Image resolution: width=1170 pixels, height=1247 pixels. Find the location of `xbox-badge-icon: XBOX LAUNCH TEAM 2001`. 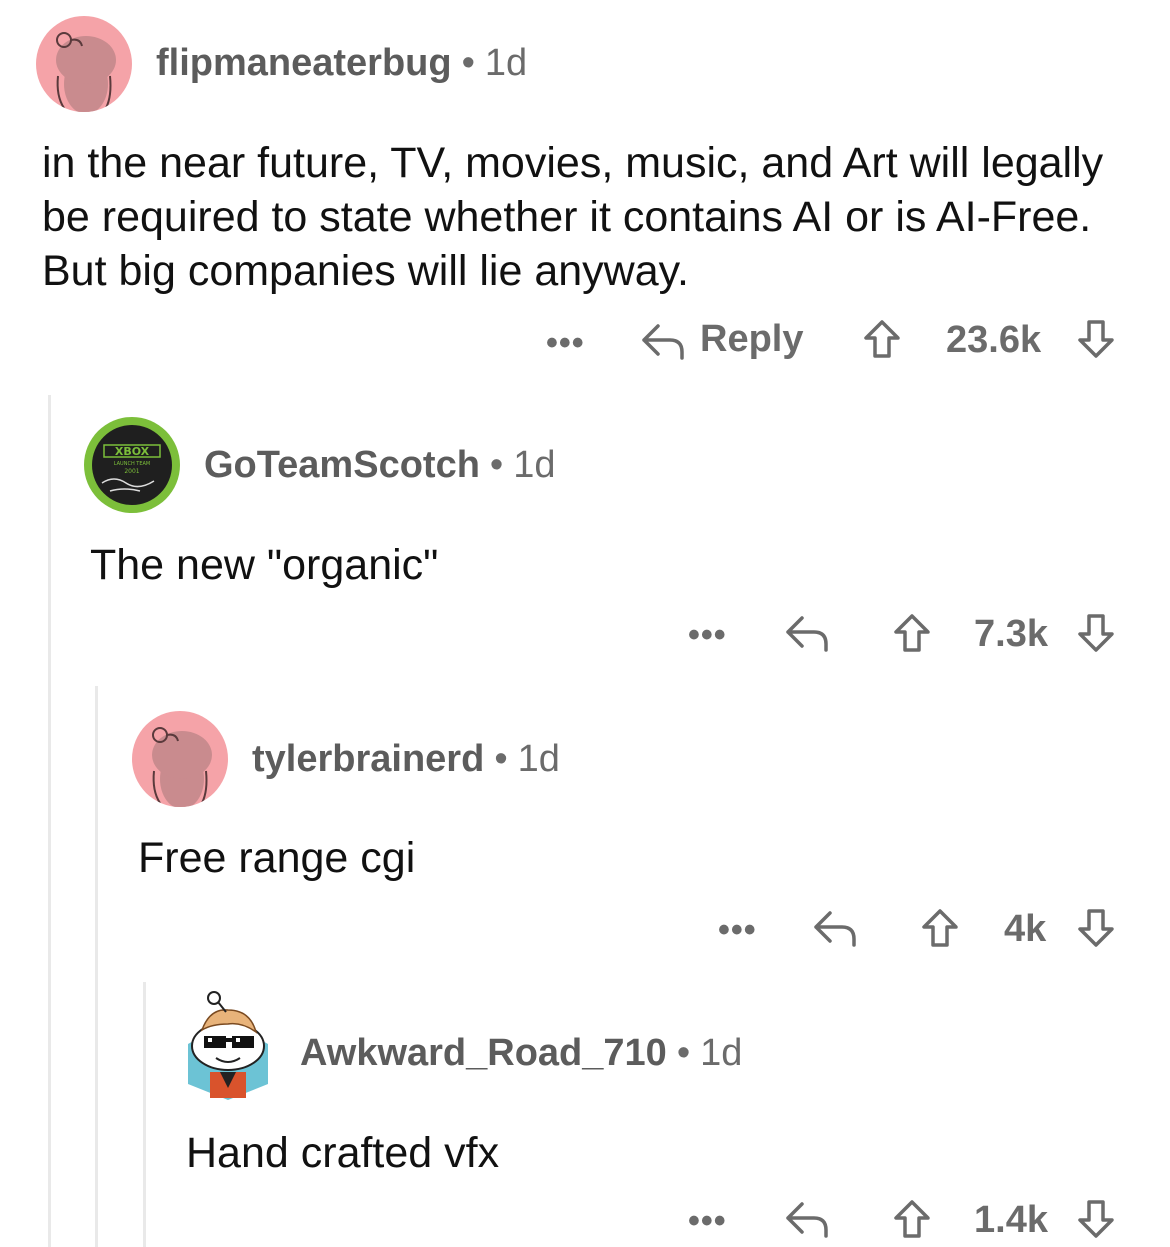

xbox-badge-icon: XBOX LAUNCH TEAM 2001 is located at coordinates (132, 465).